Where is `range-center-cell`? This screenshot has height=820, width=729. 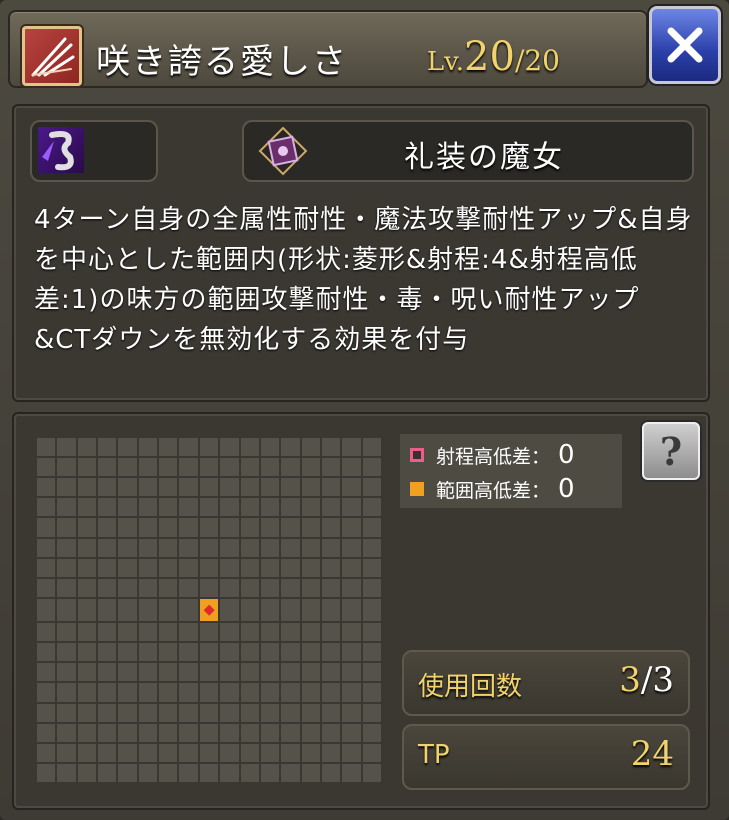 range-center-cell is located at coordinates (209, 610).